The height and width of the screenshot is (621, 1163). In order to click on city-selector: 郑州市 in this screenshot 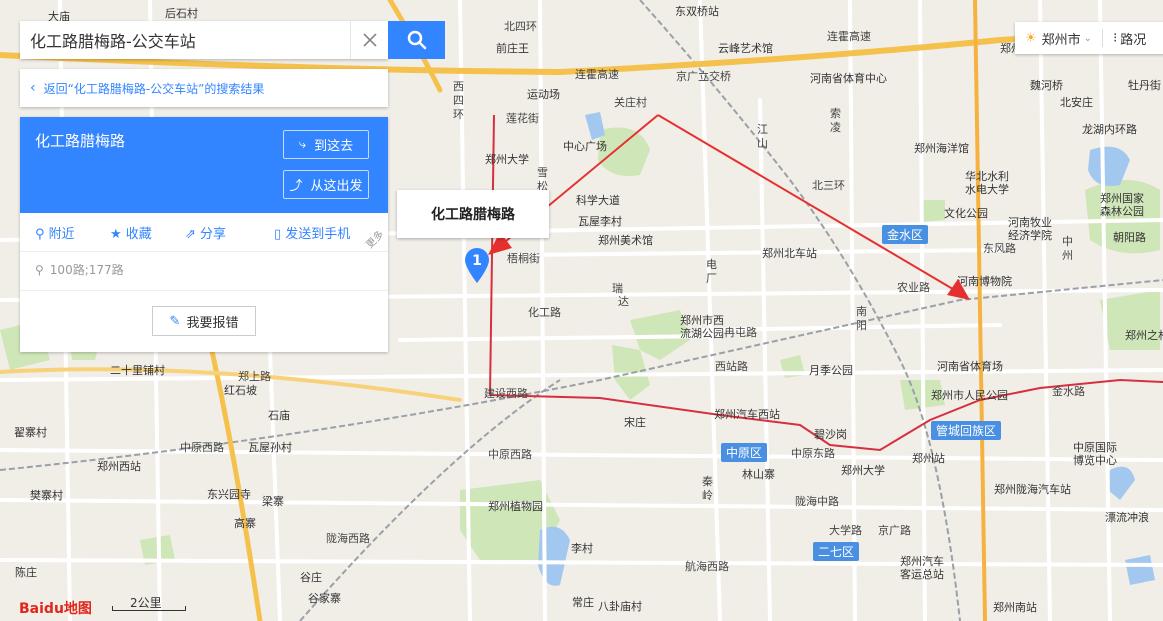, I will do `click(1061, 38)`.